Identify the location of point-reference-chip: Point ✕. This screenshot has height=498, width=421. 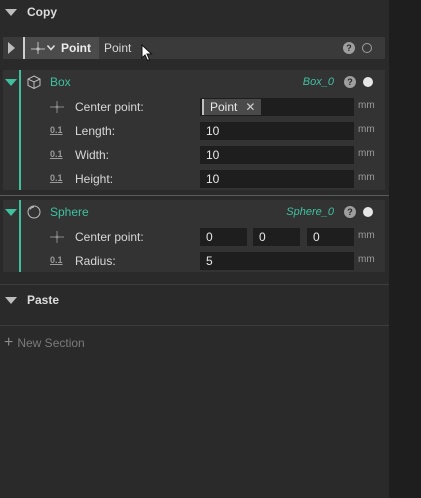
(232, 107).